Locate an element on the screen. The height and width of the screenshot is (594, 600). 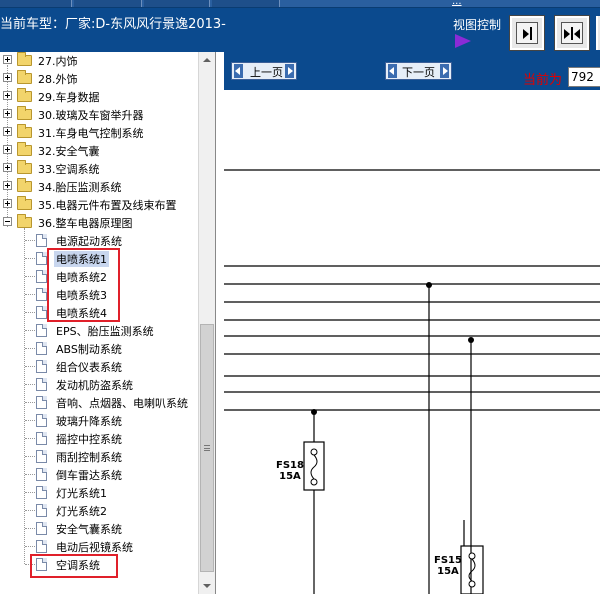
view-button-partial is located at coordinates (598, 33).